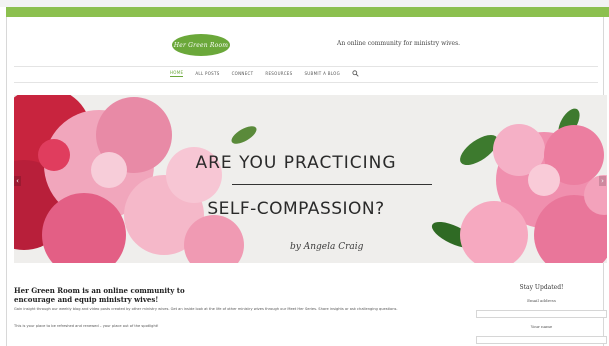 The image size is (609, 346). Describe the element at coordinates (304, 3) in the screenshot. I see `browser-edge` at that location.